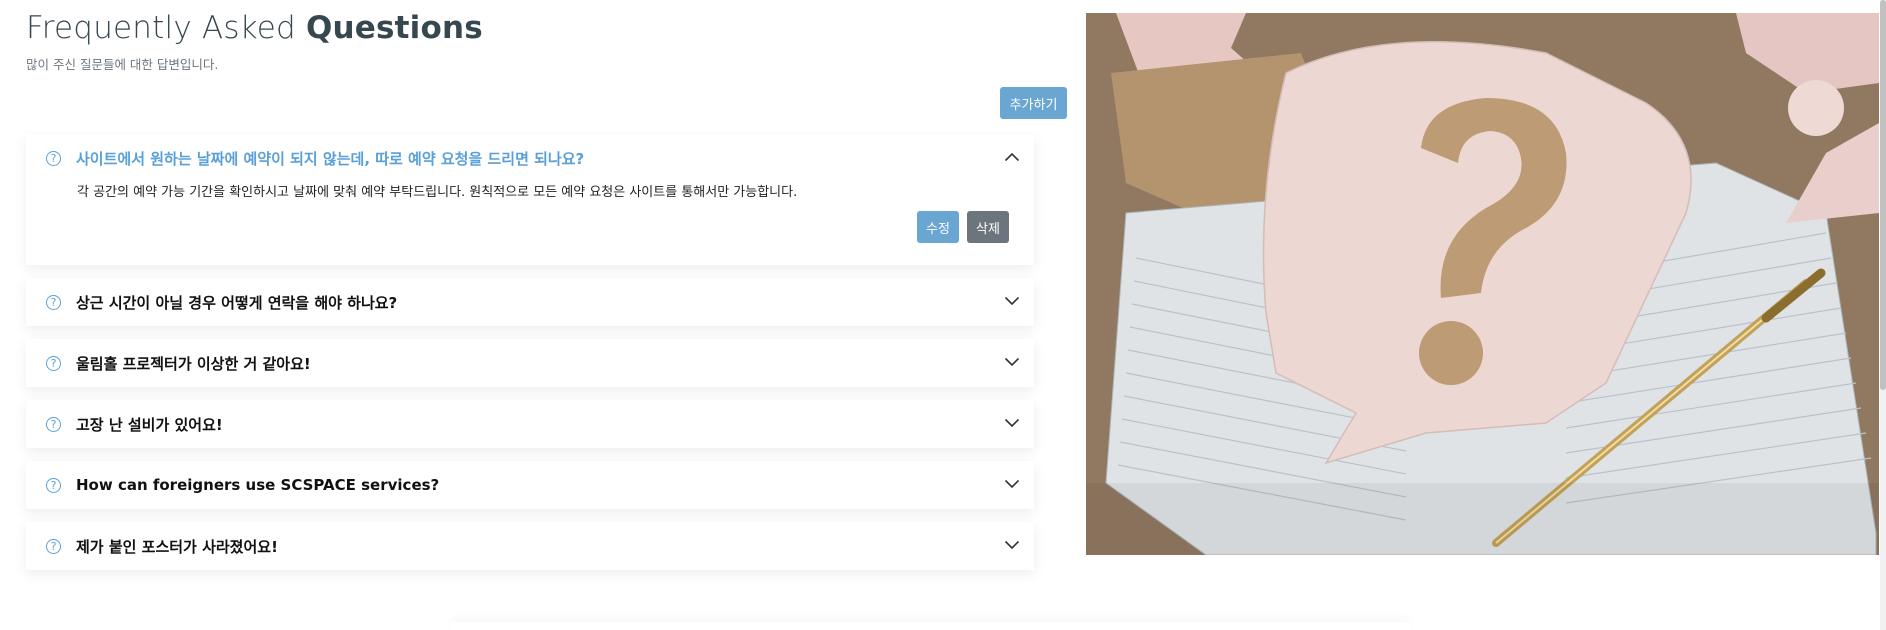 Image resolution: width=1886 pixels, height=630 pixels. Describe the element at coordinates (258, 485) in the screenshot. I see `faq-question-text: How can foreigners use SCSPACE services?` at that location.